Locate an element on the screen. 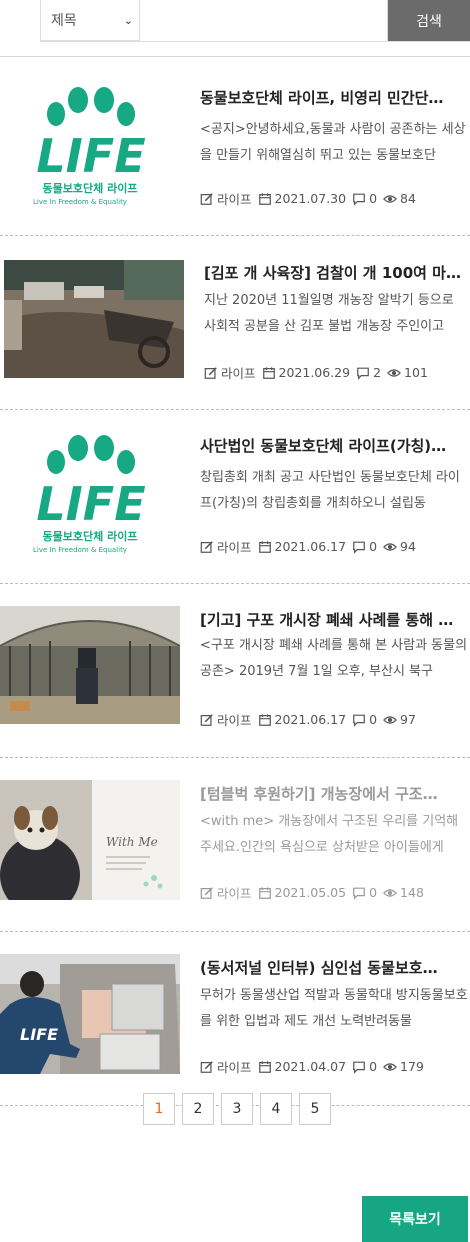  post-view-count: 101 is located at coordinates (416, 372).